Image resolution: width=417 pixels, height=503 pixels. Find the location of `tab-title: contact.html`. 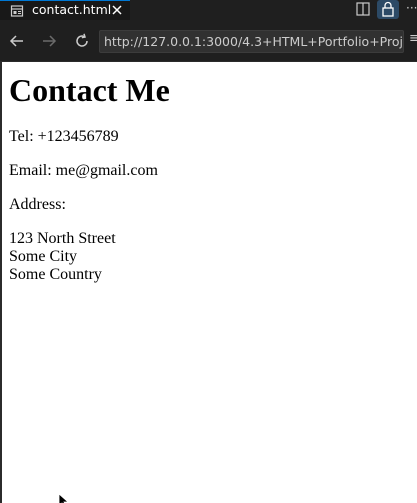

tab-title: contact.html is located at coordinates (72, 9).